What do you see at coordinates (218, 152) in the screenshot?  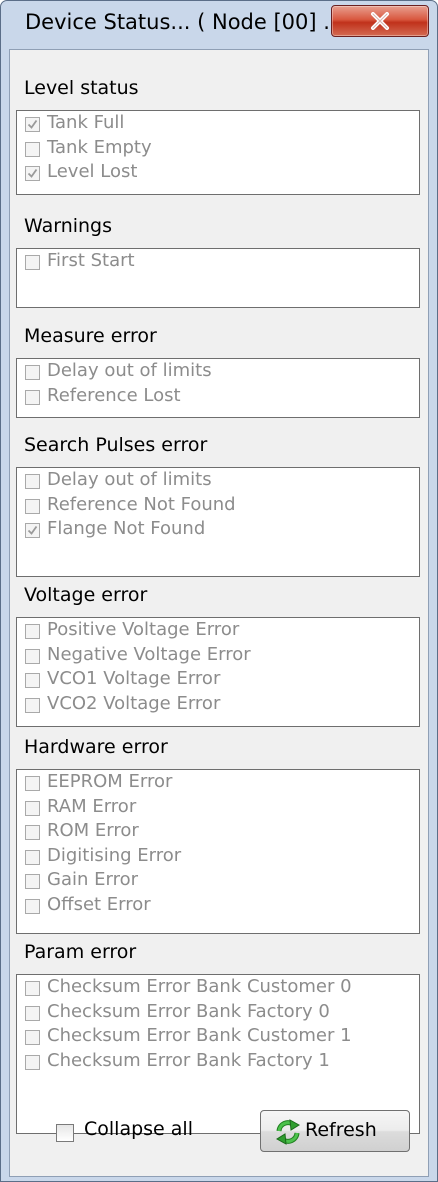 I see `section-checkbox-list: Tank Full Tank Empty Level Lost` at bounding box center [218, 152].